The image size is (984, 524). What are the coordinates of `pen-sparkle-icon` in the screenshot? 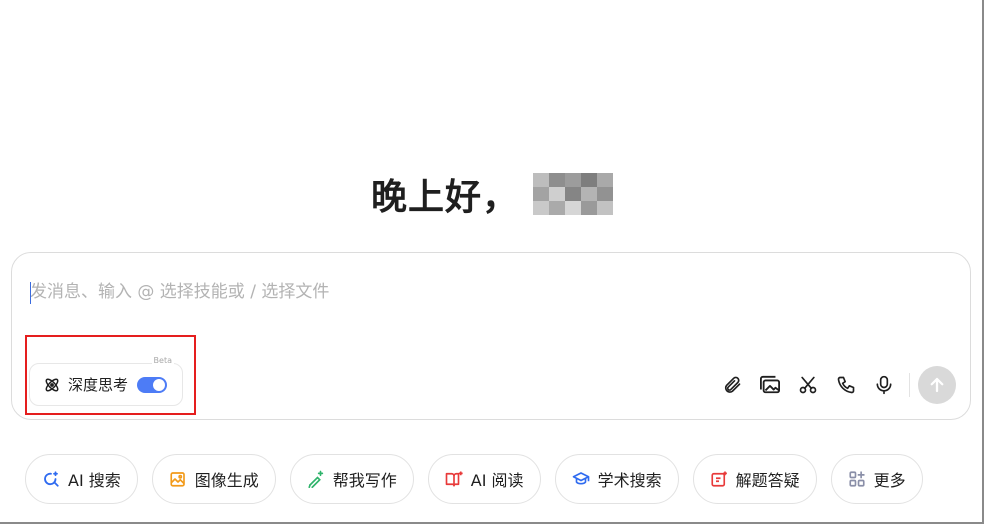 It's located at (316, 479).